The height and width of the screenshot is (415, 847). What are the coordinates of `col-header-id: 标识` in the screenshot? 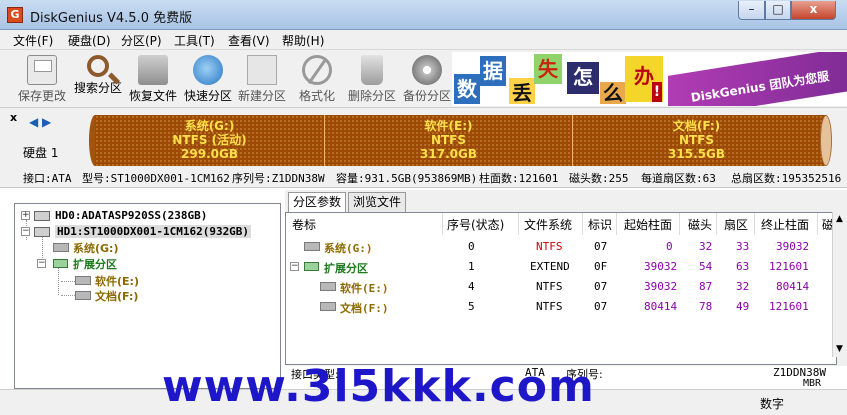 It's located at (600, 224).